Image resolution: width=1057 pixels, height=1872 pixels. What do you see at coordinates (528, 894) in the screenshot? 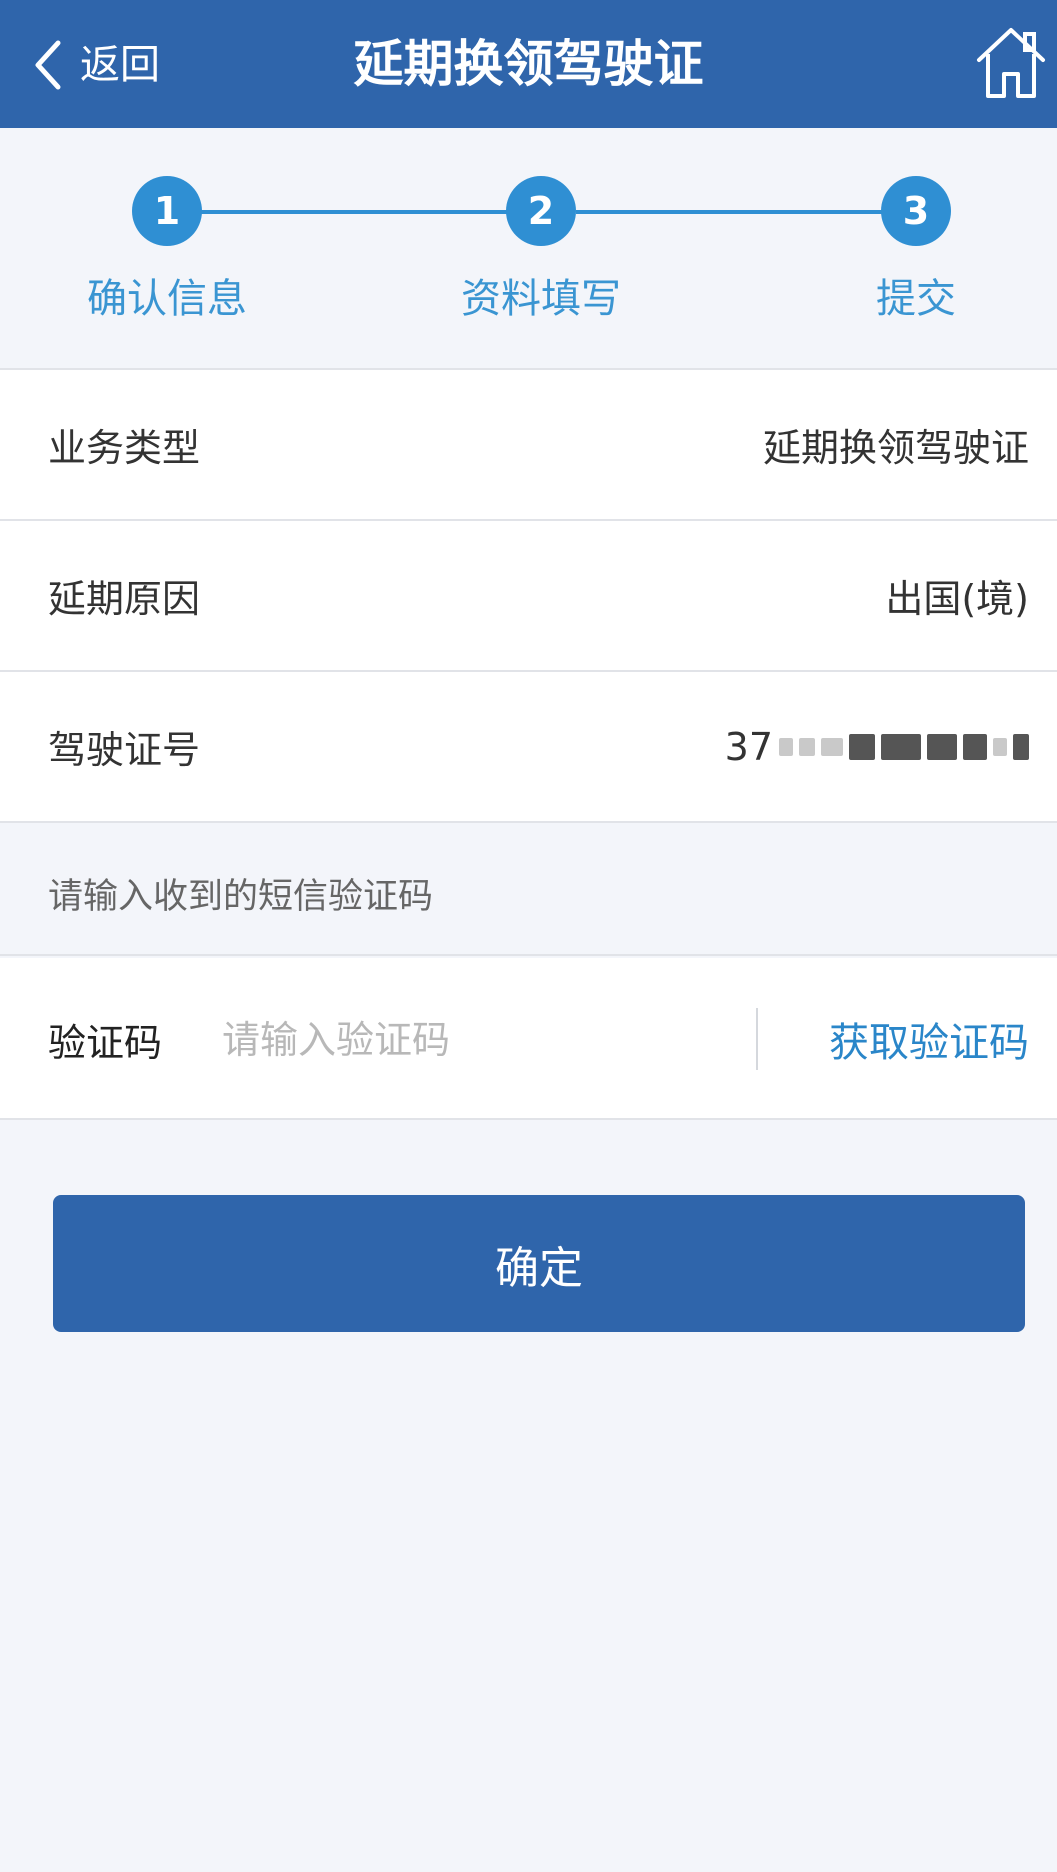
I see `sms-hint: 请输入收到的短信验证码` at bounding box center [528, 894].